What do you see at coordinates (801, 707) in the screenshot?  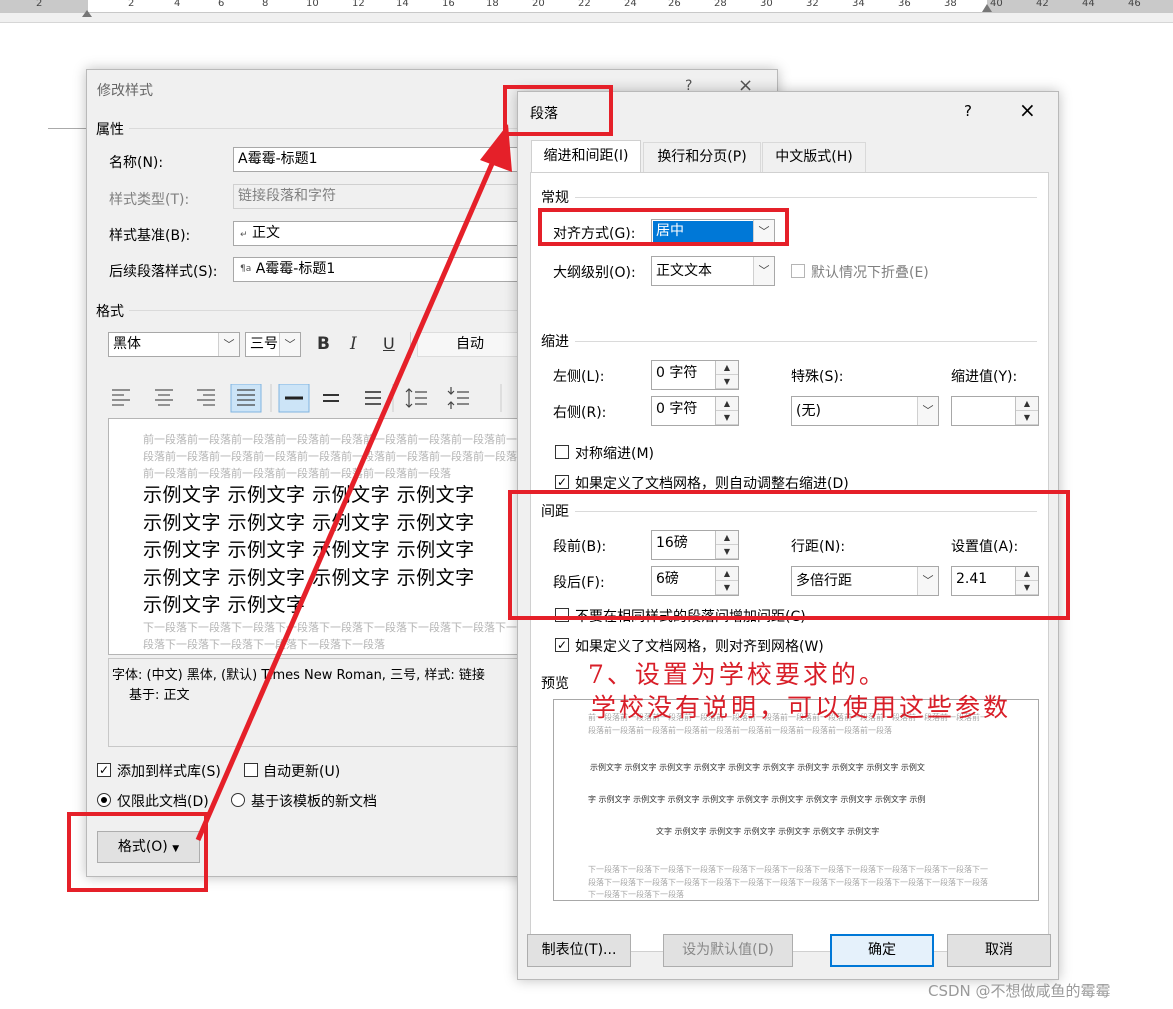 I see `annotation-note-line2: 学校没有说明，可以使用这些参数` at bounding box center [801, 707].